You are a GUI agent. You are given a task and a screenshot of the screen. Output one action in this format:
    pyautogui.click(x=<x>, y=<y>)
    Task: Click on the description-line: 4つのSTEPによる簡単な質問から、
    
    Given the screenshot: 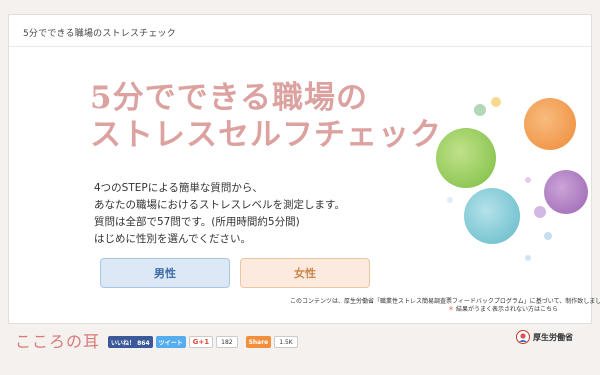 What is the action you would take?
    pyautogui.click(x=178, y=188)
    